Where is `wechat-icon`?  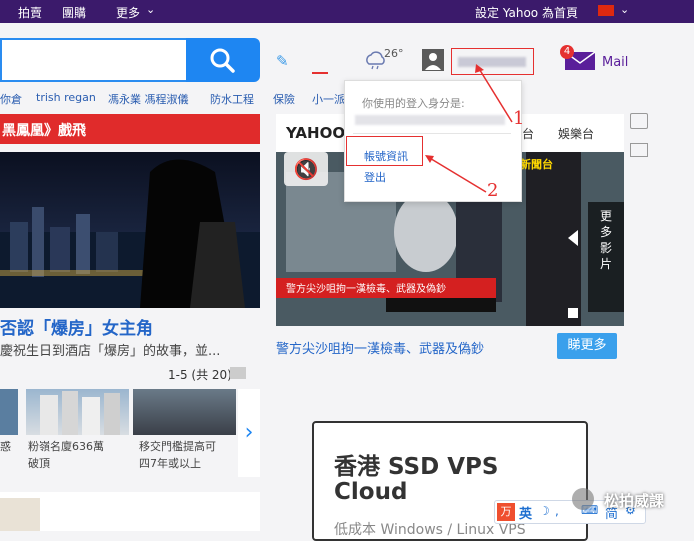
wechat-icon is located at coordinates (583, 499).